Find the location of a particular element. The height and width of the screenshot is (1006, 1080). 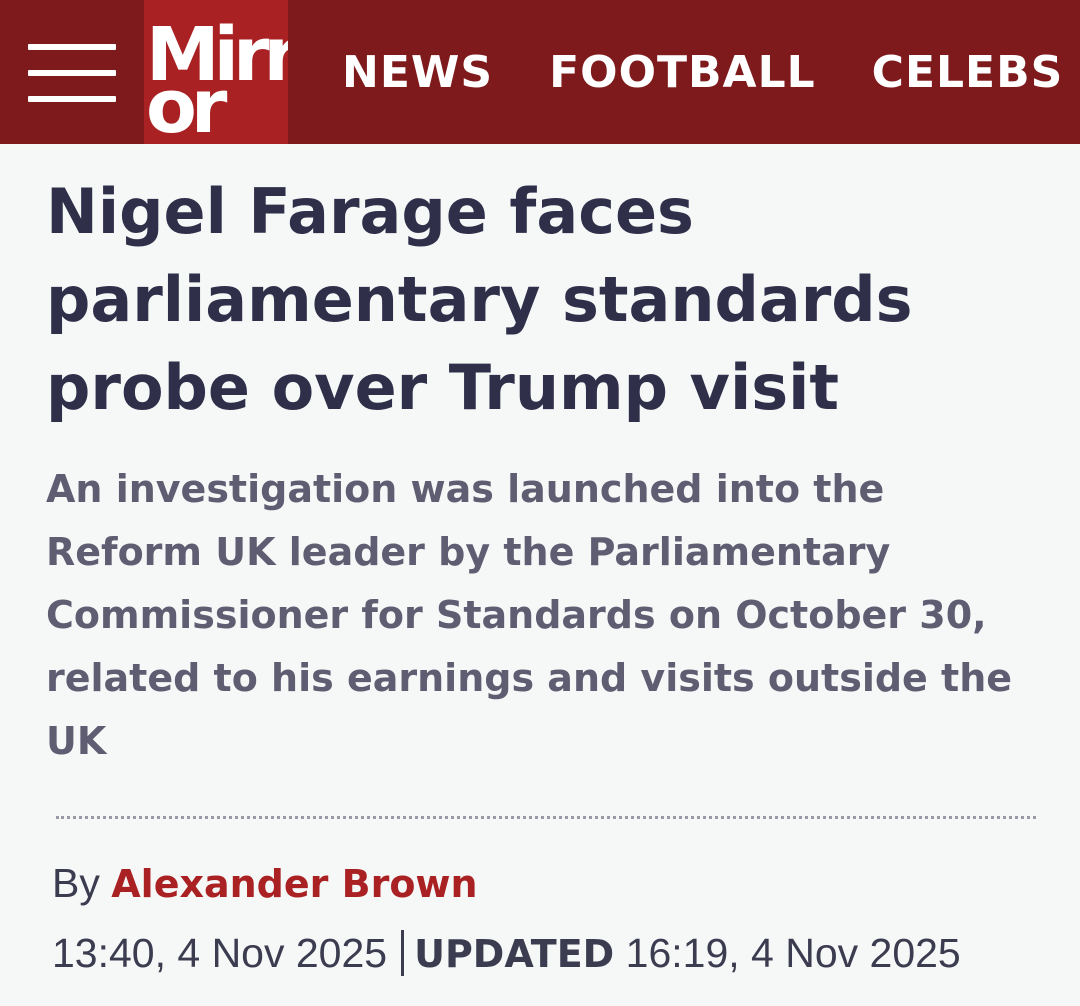

timestamp-separator is located at coordinates (403, 953).